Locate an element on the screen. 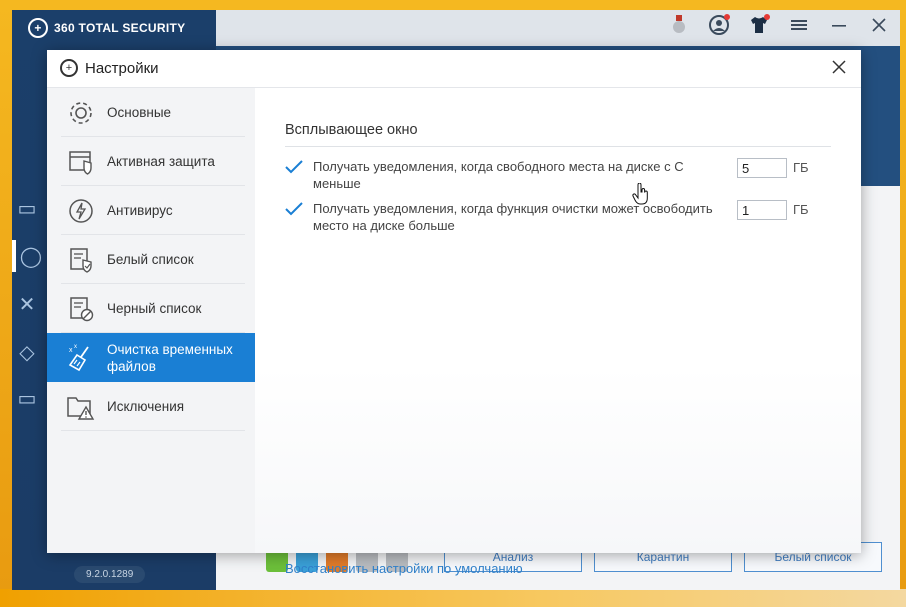 This screenshot has height=607, width=906. low-disk-threshold-input is located at coordinates (762, 168).